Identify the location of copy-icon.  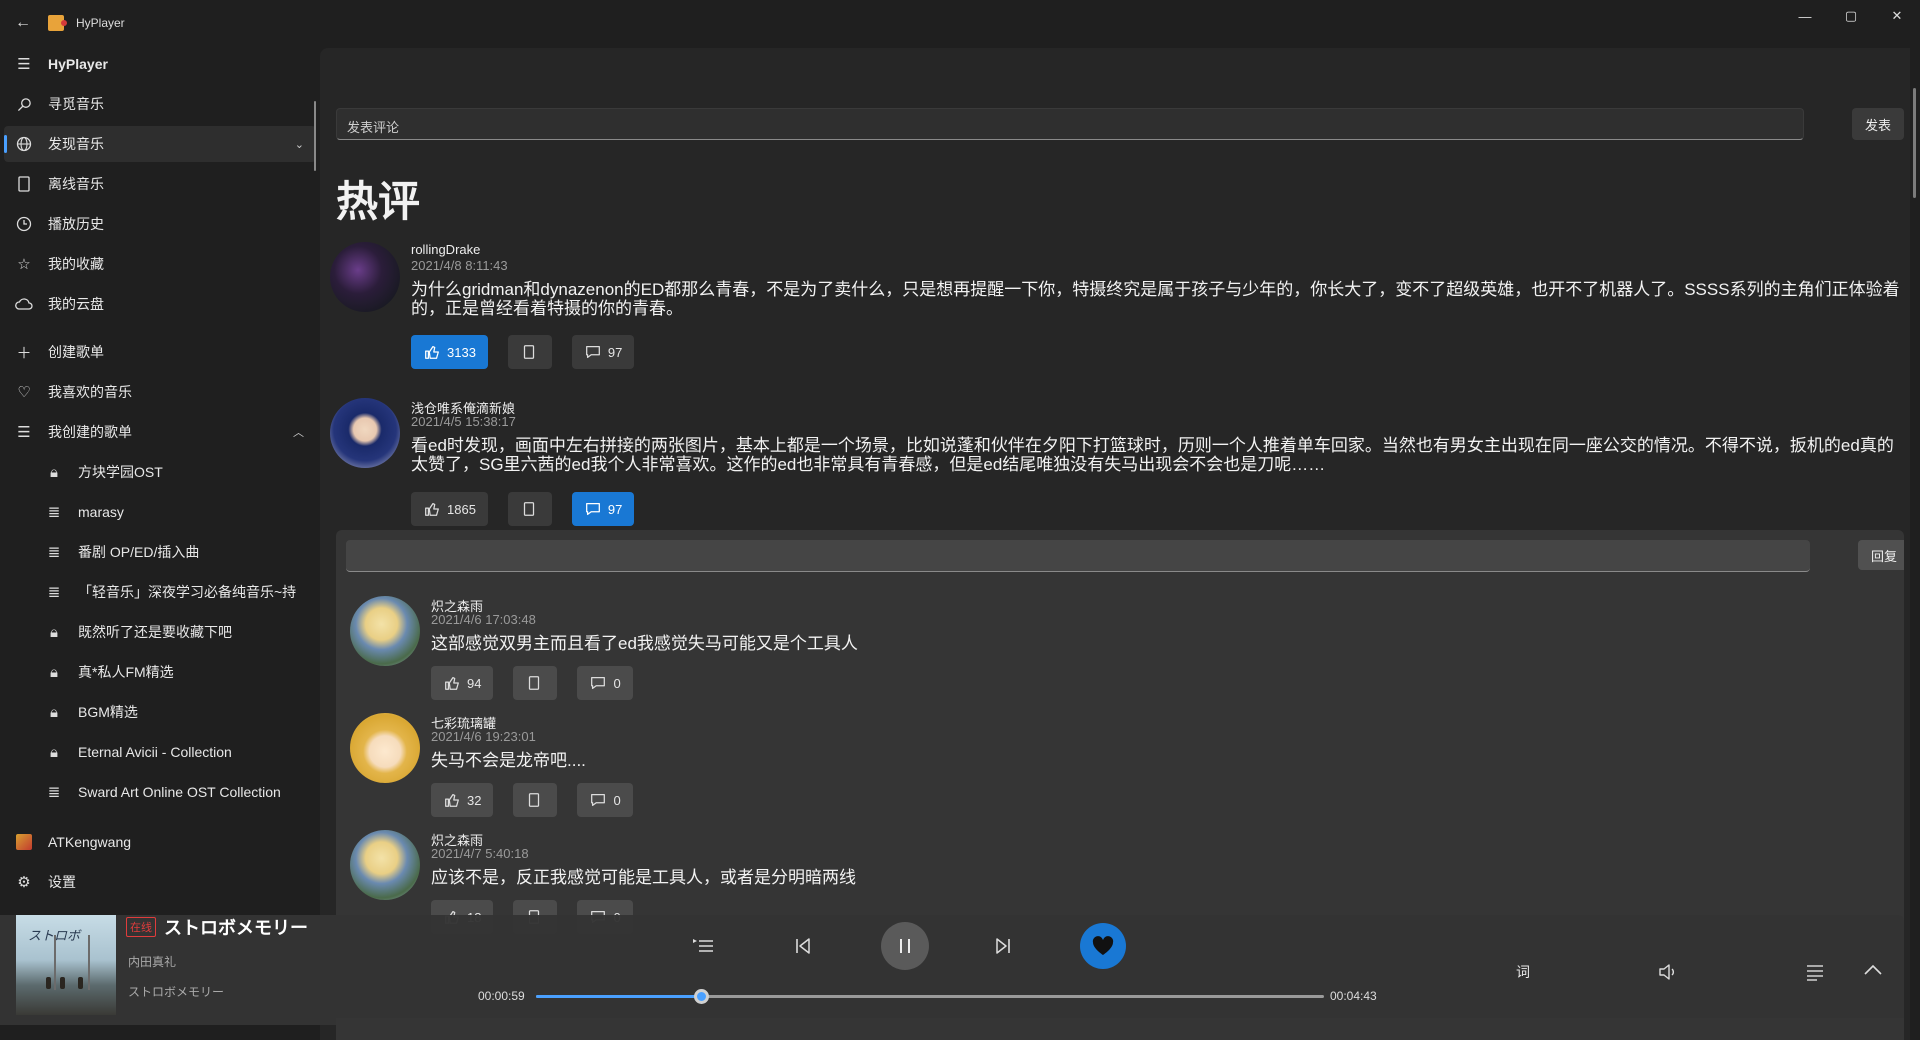
(534, 683).